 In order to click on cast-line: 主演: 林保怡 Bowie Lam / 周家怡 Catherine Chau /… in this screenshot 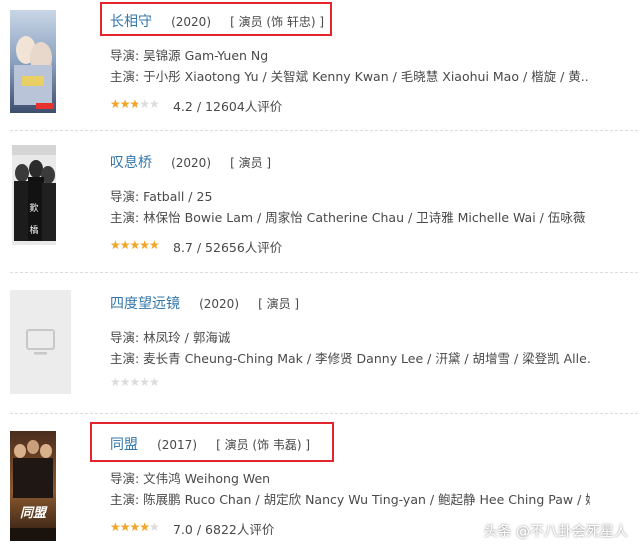, I will do `click(350, 217)`.